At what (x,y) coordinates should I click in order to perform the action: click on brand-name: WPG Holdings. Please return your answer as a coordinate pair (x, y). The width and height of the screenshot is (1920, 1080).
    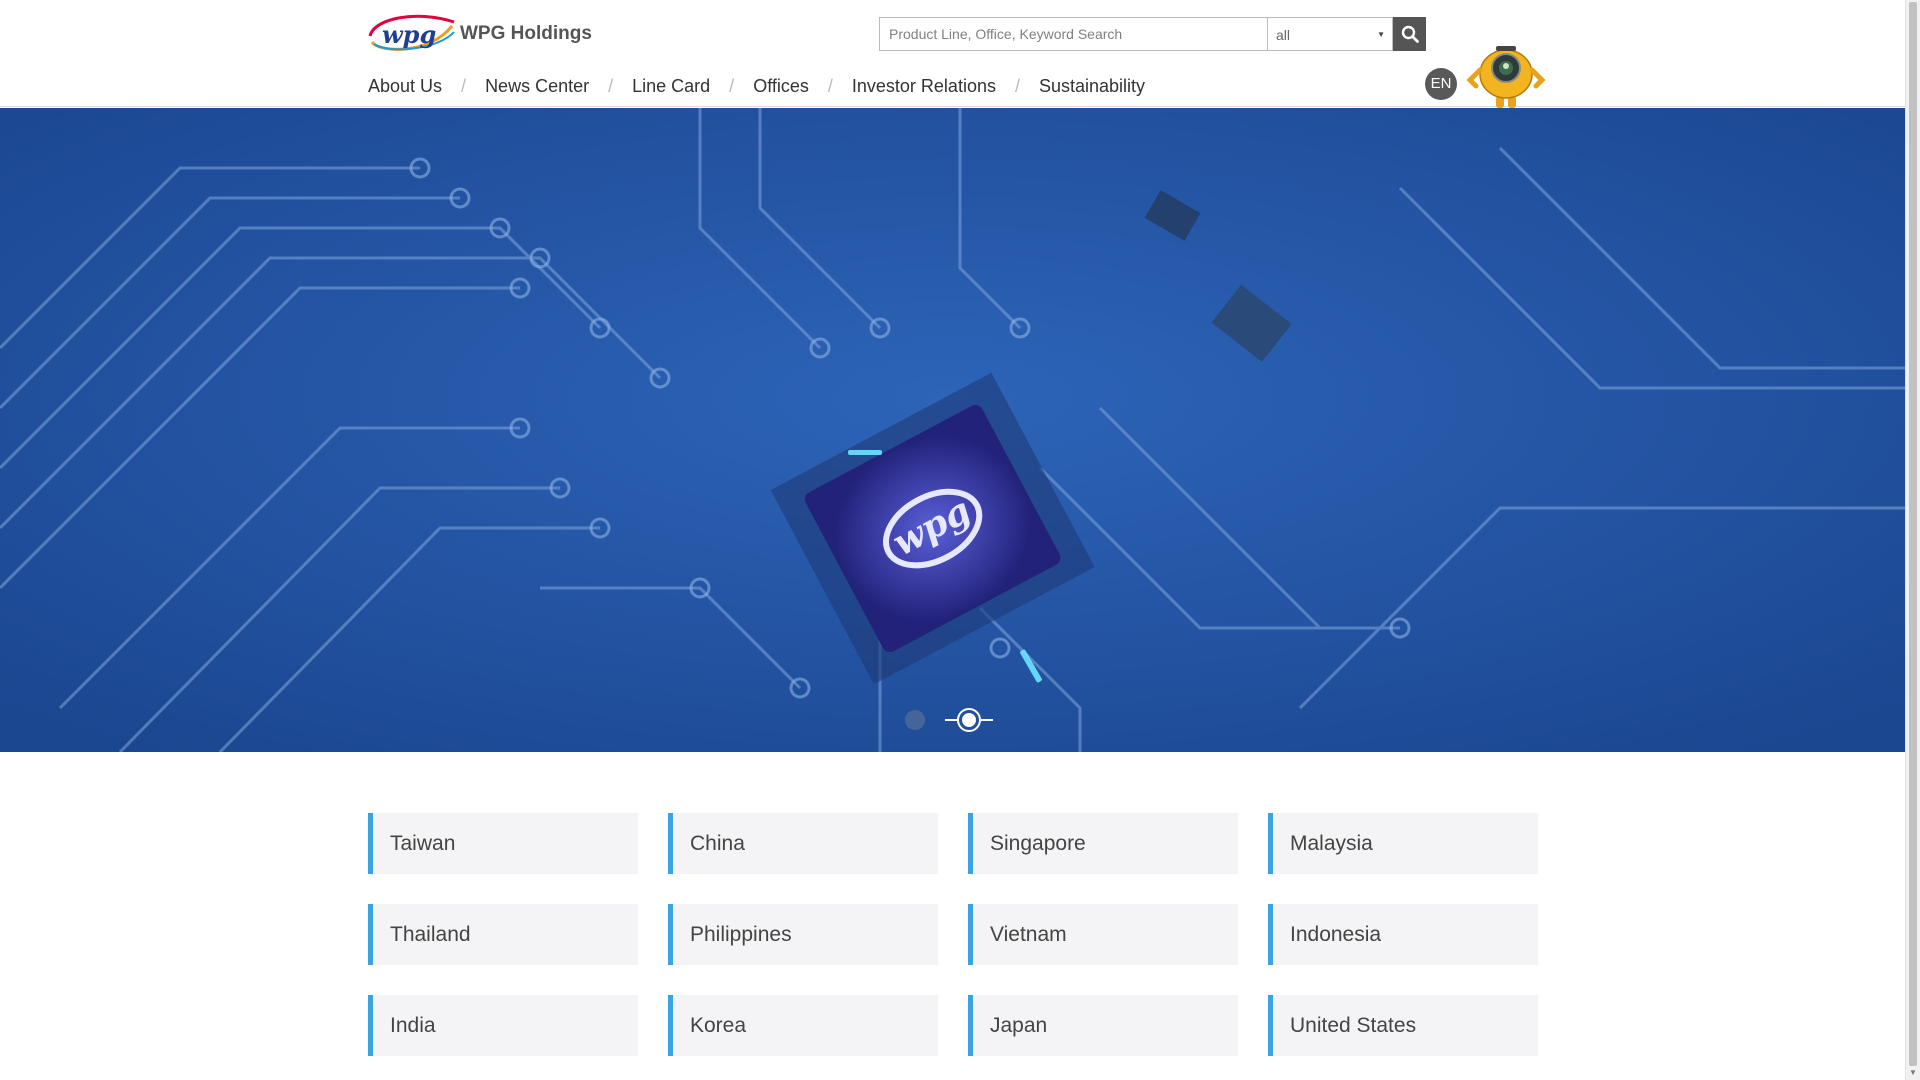
    Looking at the image, I should click on (526, 33).